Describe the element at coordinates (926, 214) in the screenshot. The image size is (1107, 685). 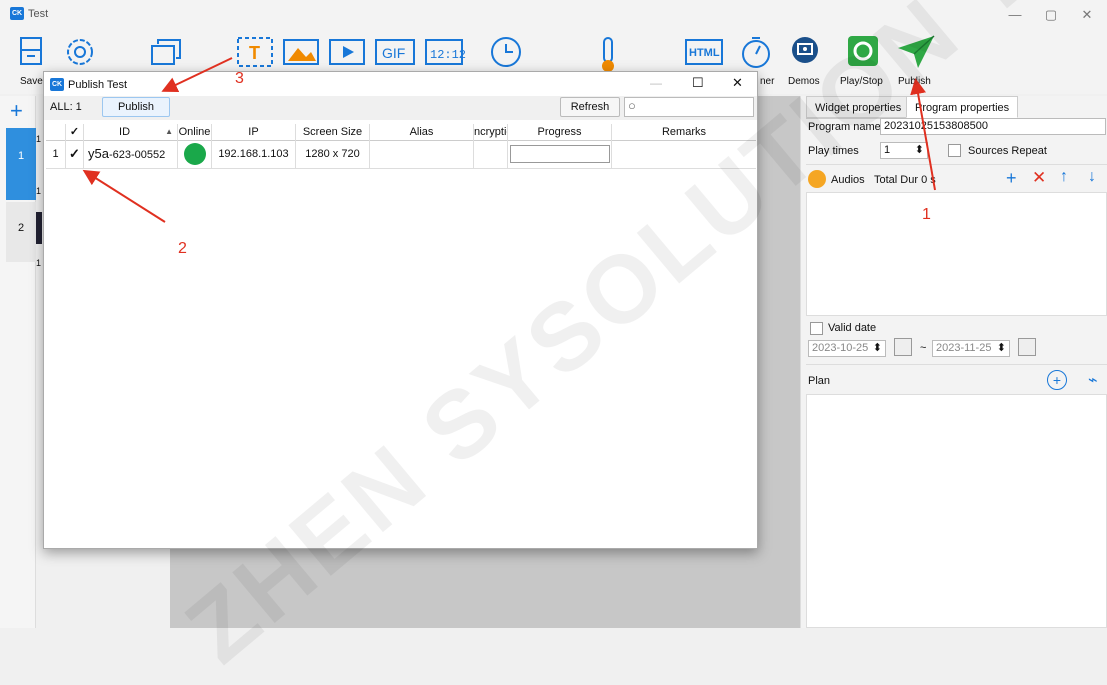
I see `annotation-number-1: 1` at that location.